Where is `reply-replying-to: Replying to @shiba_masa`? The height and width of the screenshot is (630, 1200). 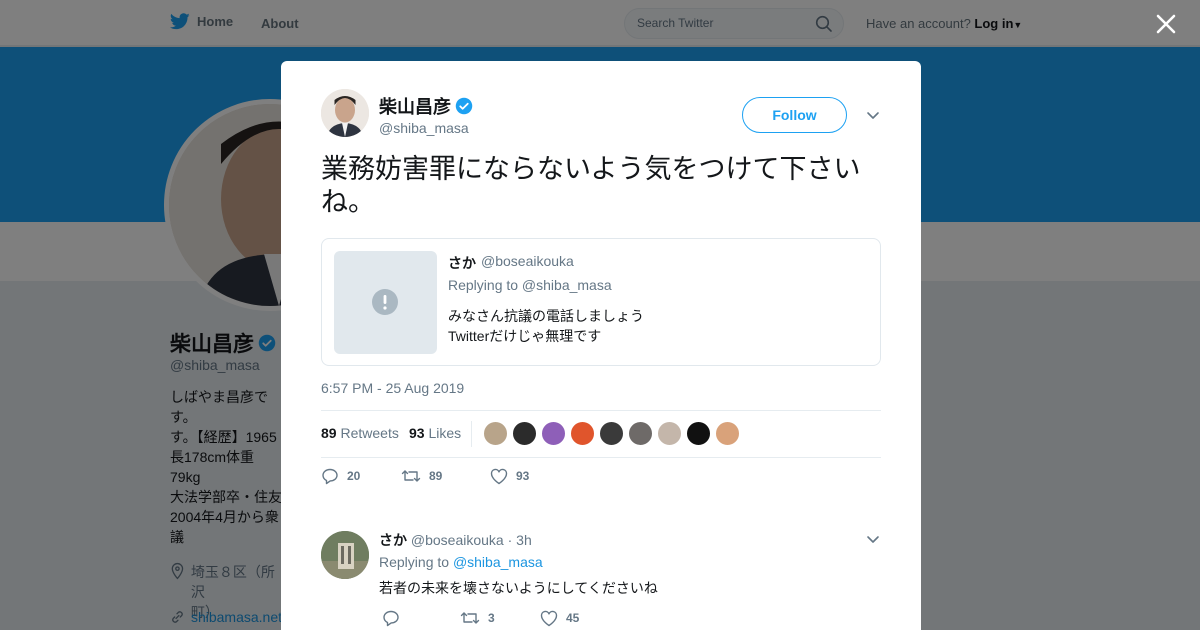
reply-replying-to: Replying to @shiba_masa is located at coordinates (461, 562).